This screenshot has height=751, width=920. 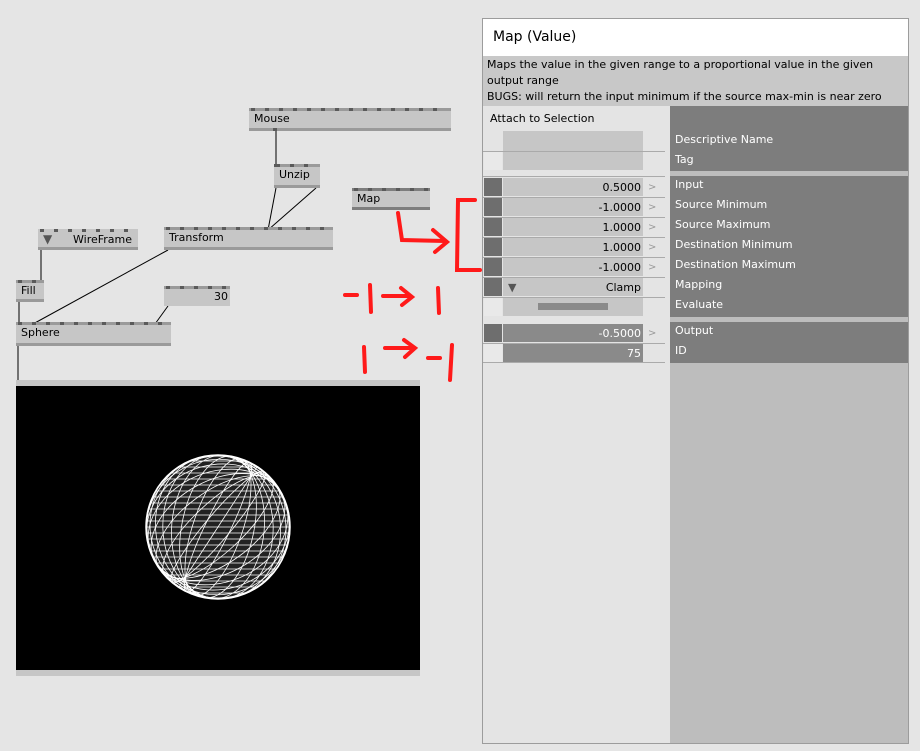 What do you see at coordinates (493, 353) in the screenshot?
I see `id-pin` at bounding box center [493, 353].